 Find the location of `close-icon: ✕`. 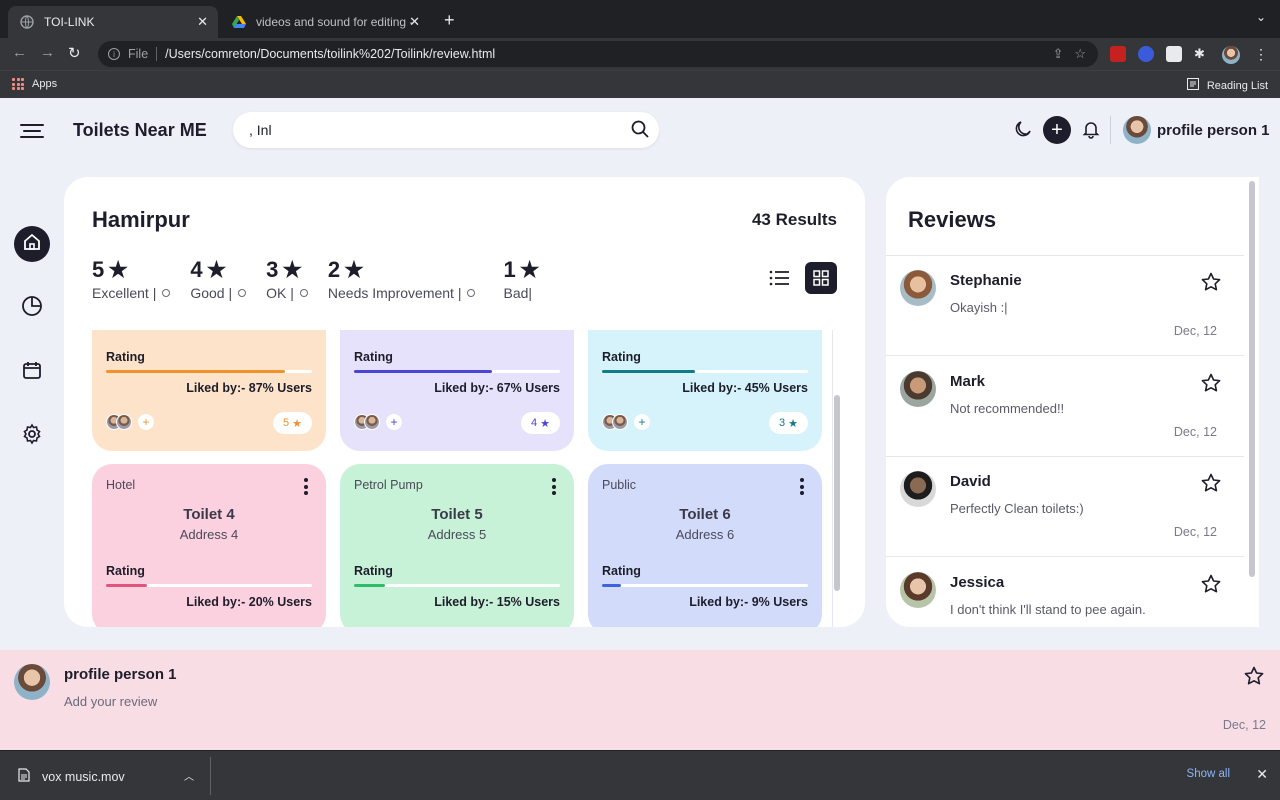

close-icon: ✕ is located at coordinates (1262, 774).